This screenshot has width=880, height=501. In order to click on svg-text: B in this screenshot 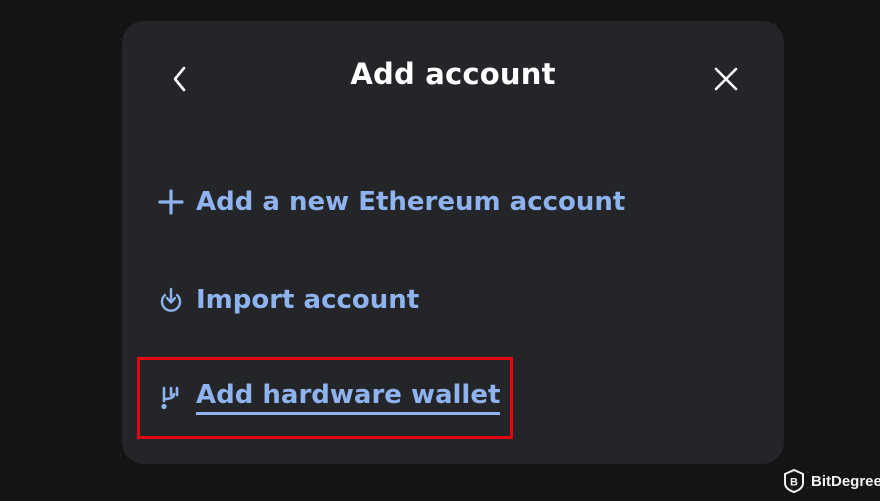, I will do `click(794, 483)`.